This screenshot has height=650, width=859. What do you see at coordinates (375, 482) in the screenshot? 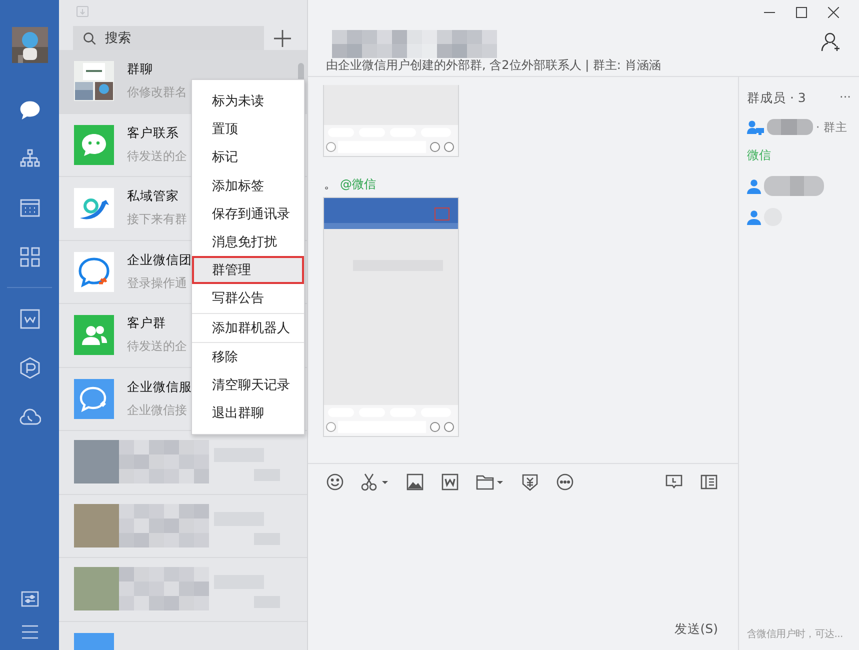
I see `screenshot-scissors-icon` at bounding box center [375, 482].